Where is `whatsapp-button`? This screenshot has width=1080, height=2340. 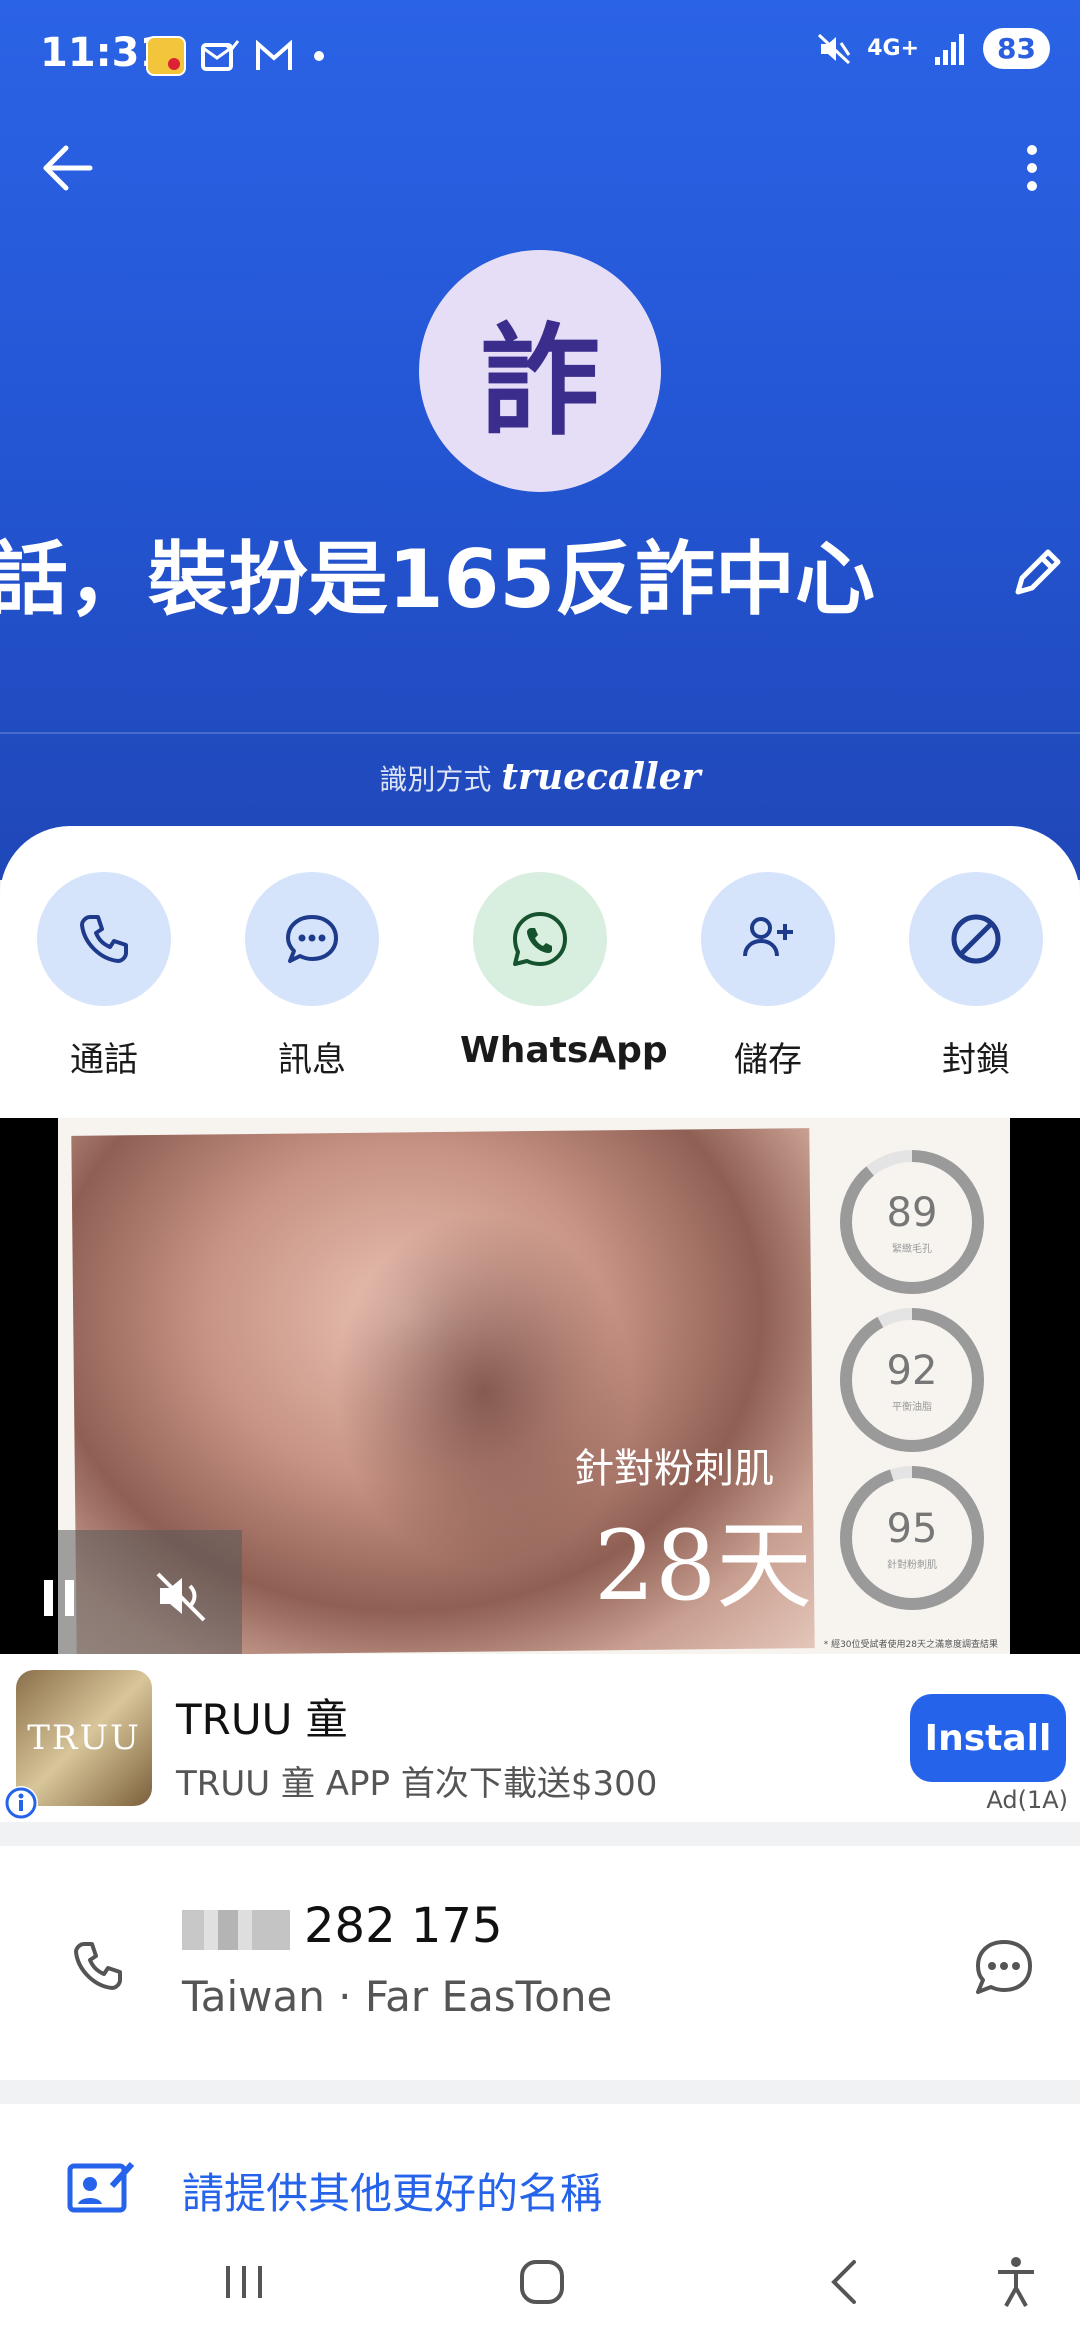
whatsapp-button is located at coordinates (540, 939).